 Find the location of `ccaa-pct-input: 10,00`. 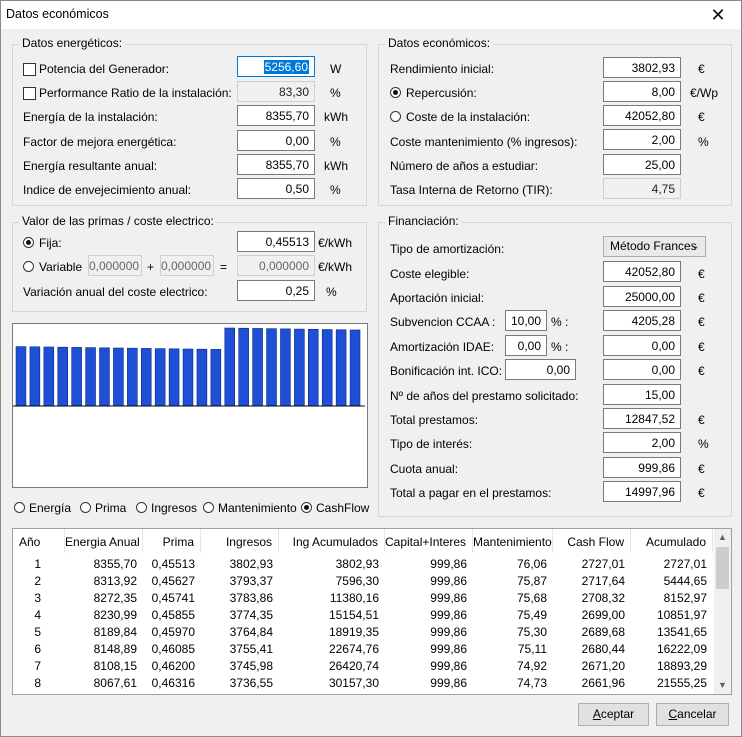

ccaa-pct-input: 10,00 is located at coordinates (526, 320).